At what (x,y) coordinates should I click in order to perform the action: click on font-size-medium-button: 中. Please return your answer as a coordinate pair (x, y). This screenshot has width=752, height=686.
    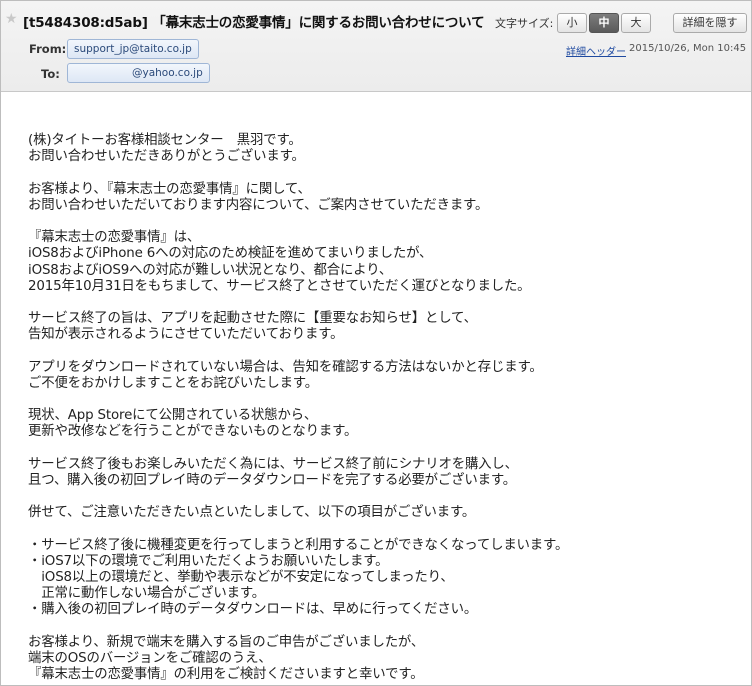
    Looking at the image, I should click on (604, 23).